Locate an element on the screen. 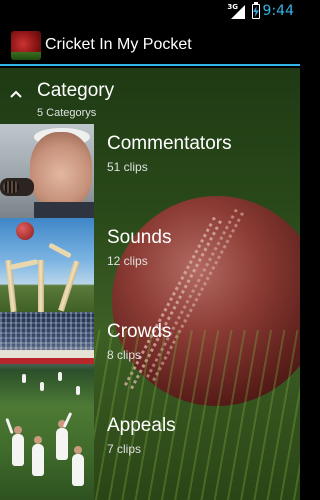 The image size is (320, 500). commentator-thumbnail is located at coordinates (47, 171).